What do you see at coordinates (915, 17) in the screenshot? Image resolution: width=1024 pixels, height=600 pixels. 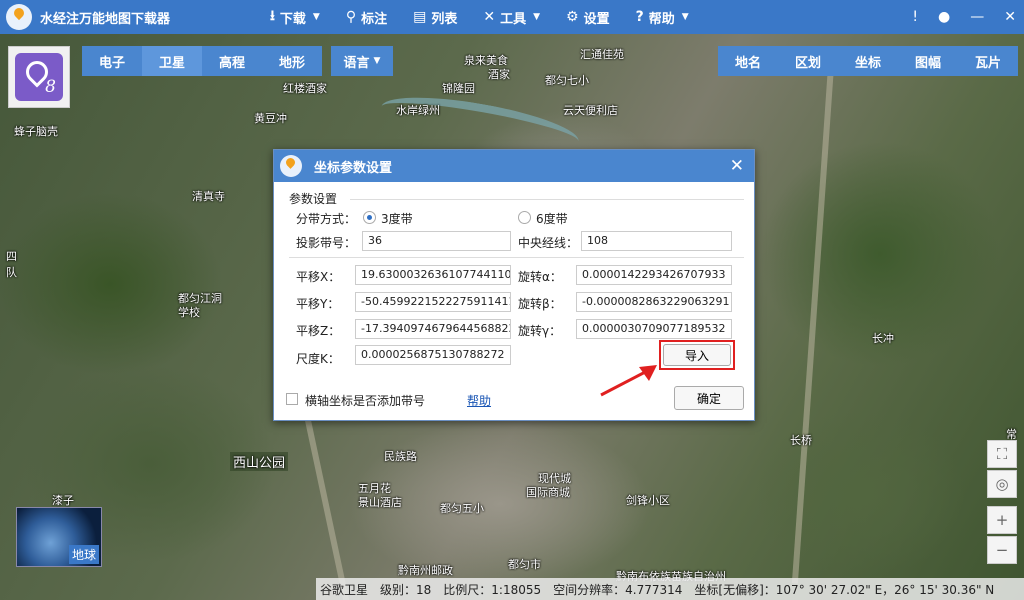 I see `info-icon: !` at bounding box center [915, 17].